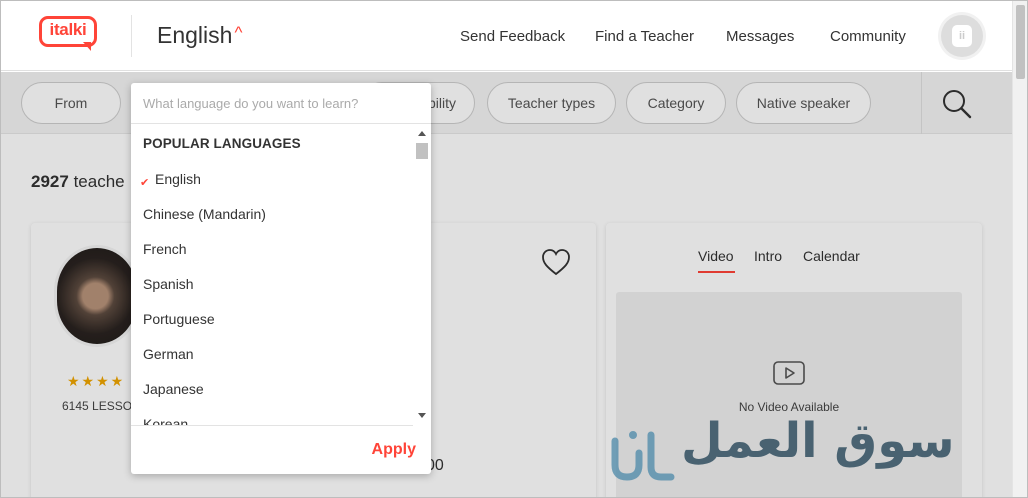  Describe the element at coordinates (179, 319) in the screenshot. I see `language-option-portuguese: Portuguese` at that location.